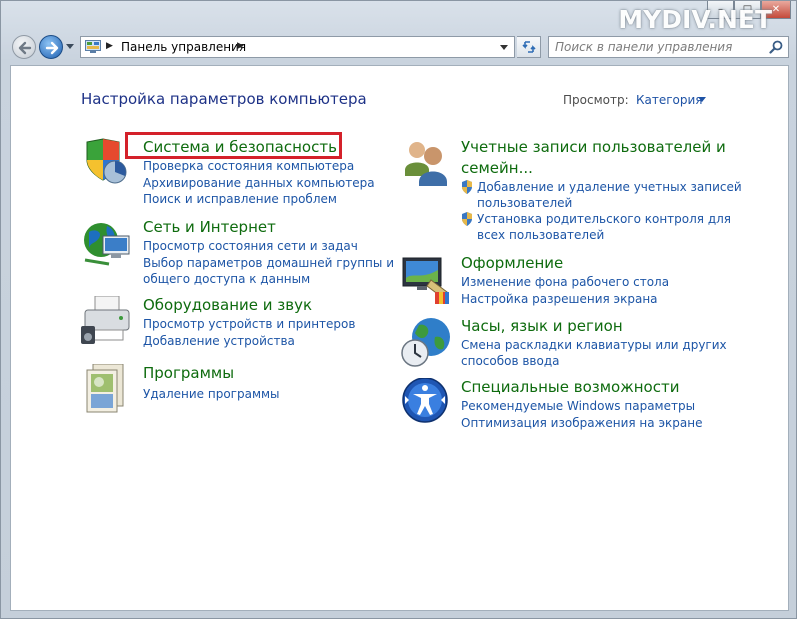 This screenshot has width=797, height=619. What do you see at coordinates (240, 199) in the screenshot?
I see `category-link: Поиск и исправление проблем` at bounding box center [240, 199].